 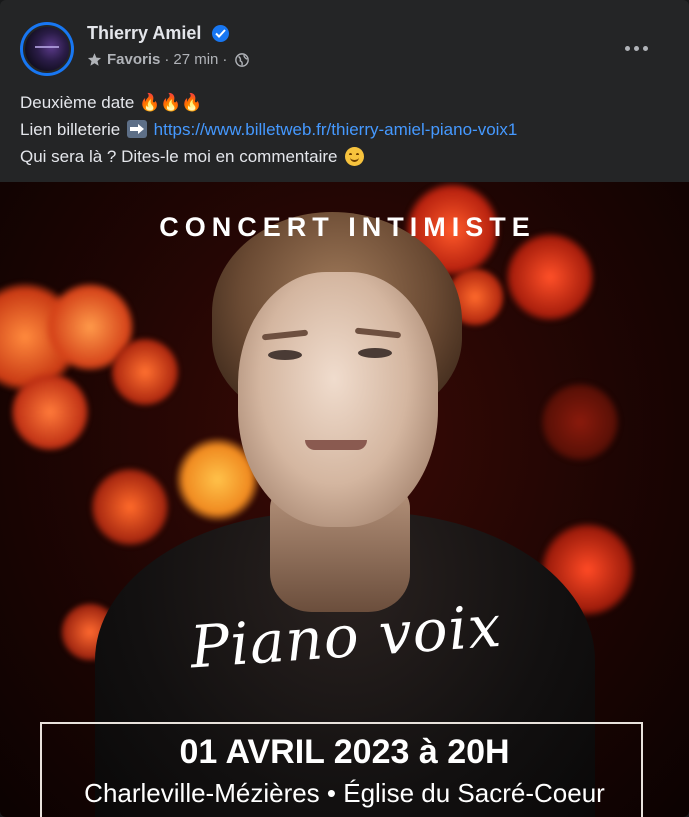 What do you see at coordinates (347, 227) in the screenshot?
I see `poster-title: CONCERT INTIMISTE` at bounding box center [347, 227].